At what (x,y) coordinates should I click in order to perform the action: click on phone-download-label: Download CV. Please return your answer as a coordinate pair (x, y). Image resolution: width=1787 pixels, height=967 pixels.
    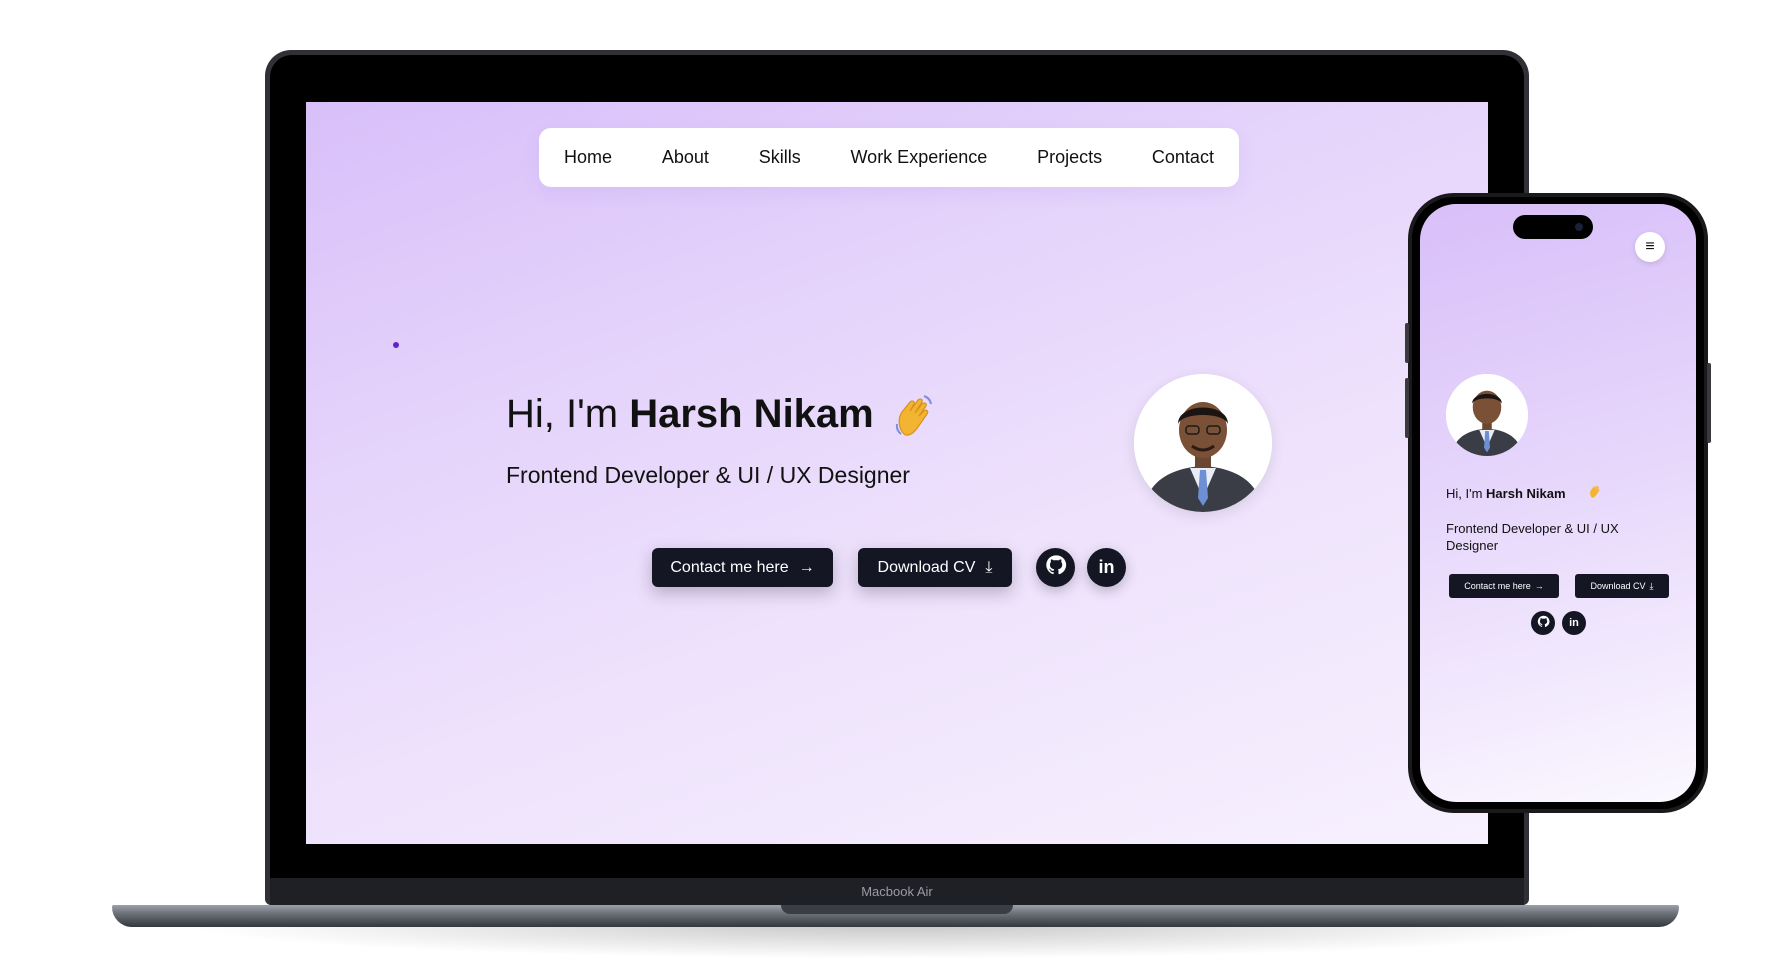
    Looking at the image, I should click on (1618, 586).